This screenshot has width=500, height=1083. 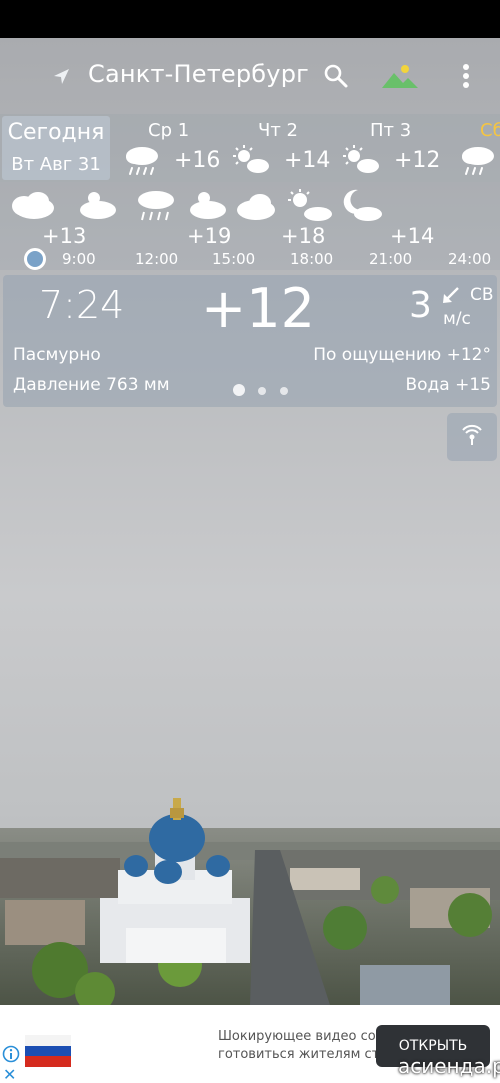 I want to click on watermark: асиенда.ру, so click(x=449, y=1066).